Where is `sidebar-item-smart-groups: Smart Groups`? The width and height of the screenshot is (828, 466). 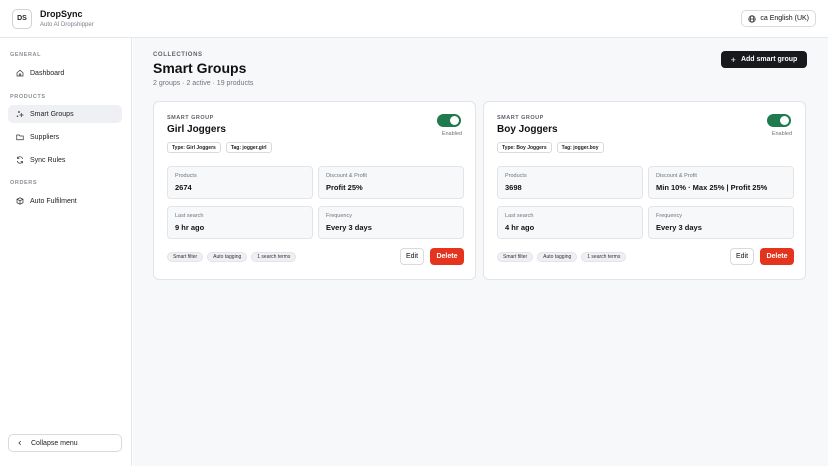 sidebar-item-smart-groups: Smart Groups is located at coordinates (65, 114).